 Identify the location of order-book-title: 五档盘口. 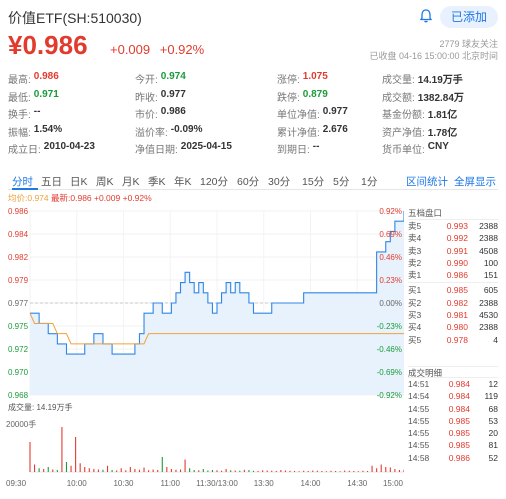
(453, 213).